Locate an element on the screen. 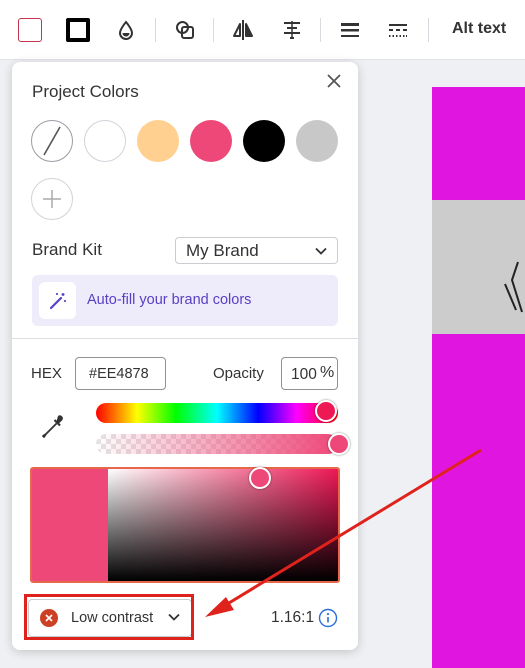 The height and width of the screenshot is (668, 525). annotation-arrow is located at coordinates (343, 532).